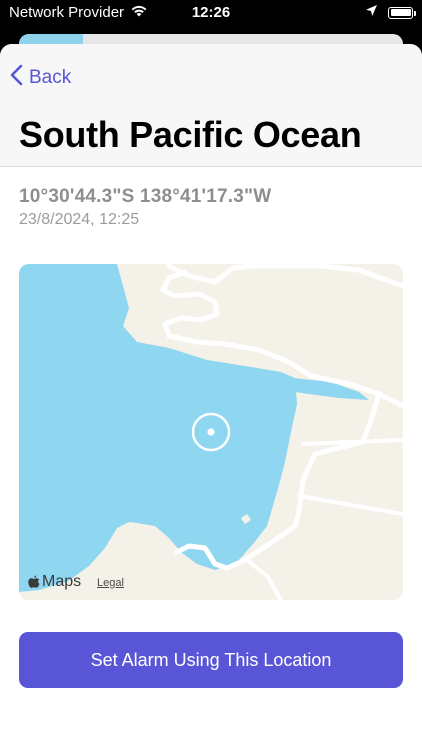 Image resolution: width=422 pixels, height=750 pixels. I want to click on status-right-group, so click(390, 12).